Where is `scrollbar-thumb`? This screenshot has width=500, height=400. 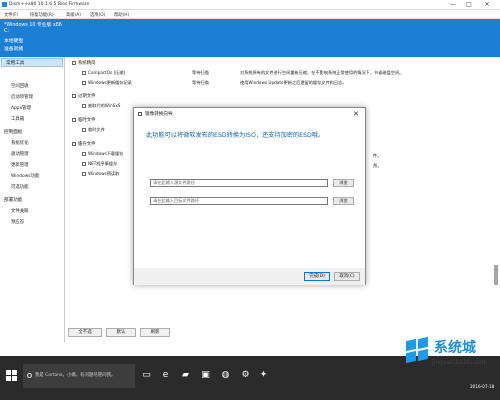 scrollbar-thumb is located at coordinates (496, 275).